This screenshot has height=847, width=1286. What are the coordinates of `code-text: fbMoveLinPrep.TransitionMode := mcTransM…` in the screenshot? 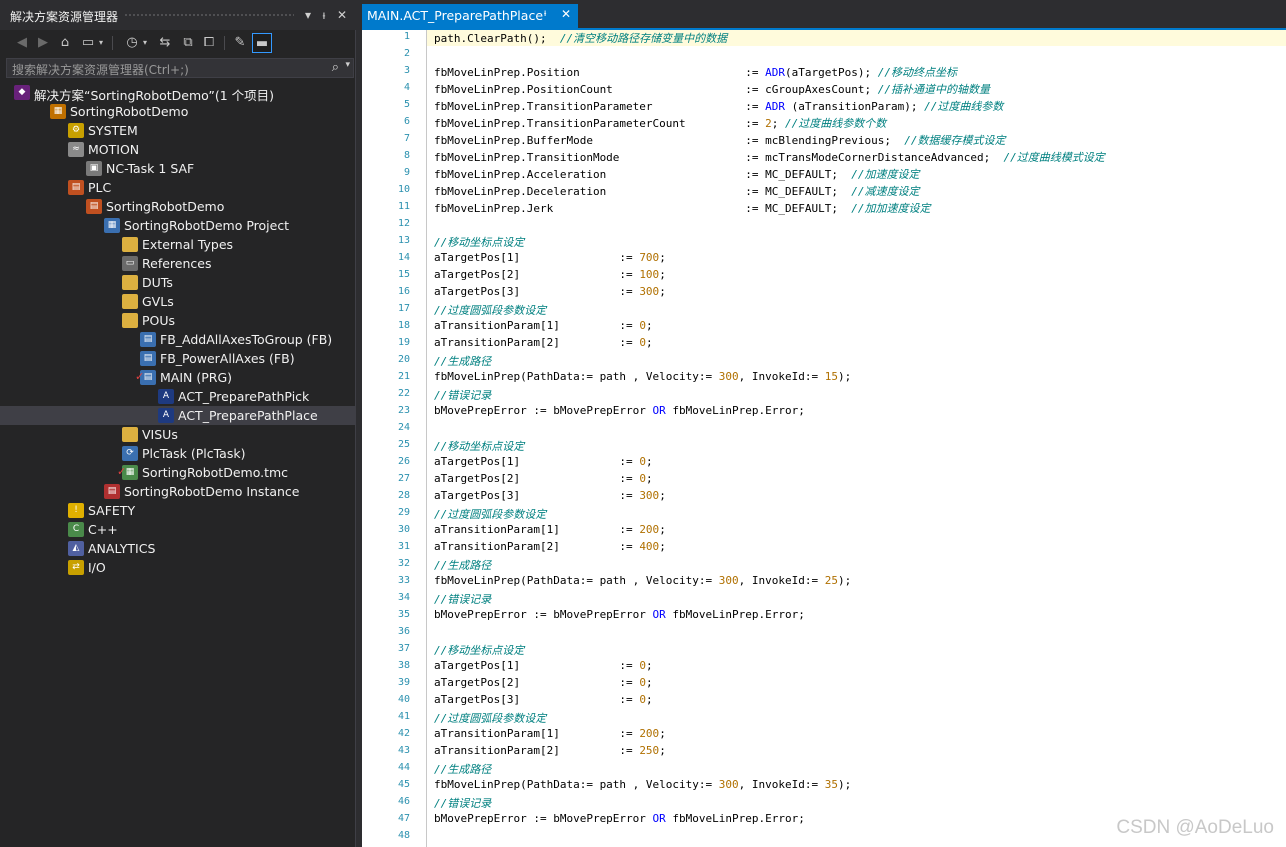 It's located at (719, 157).